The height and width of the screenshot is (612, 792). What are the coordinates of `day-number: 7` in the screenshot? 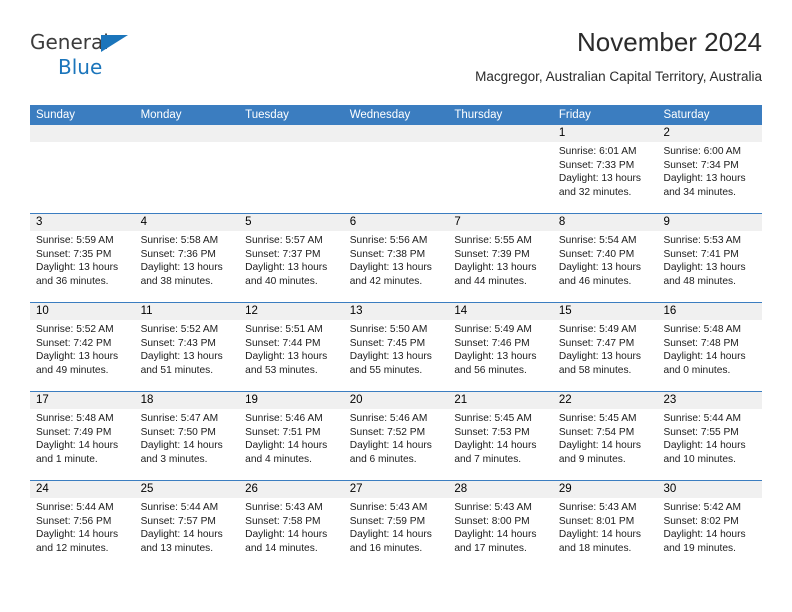 It's located at (500, 222).